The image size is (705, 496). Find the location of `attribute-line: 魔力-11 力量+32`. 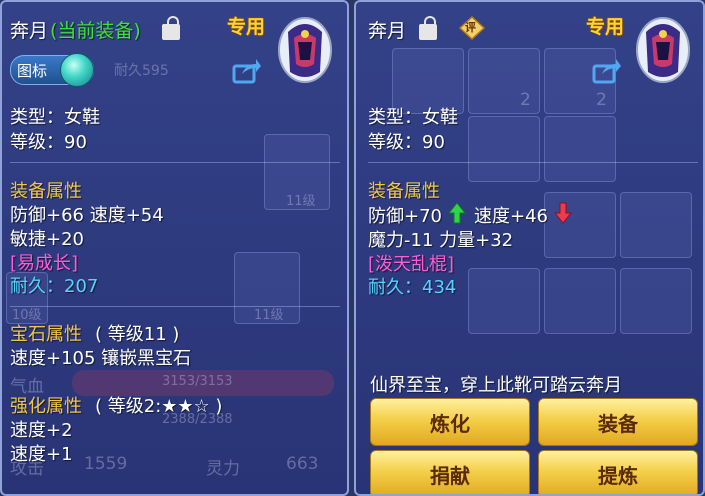

attribute-line: 魔力-11 力量+32 is located at coordinates (441, 240).